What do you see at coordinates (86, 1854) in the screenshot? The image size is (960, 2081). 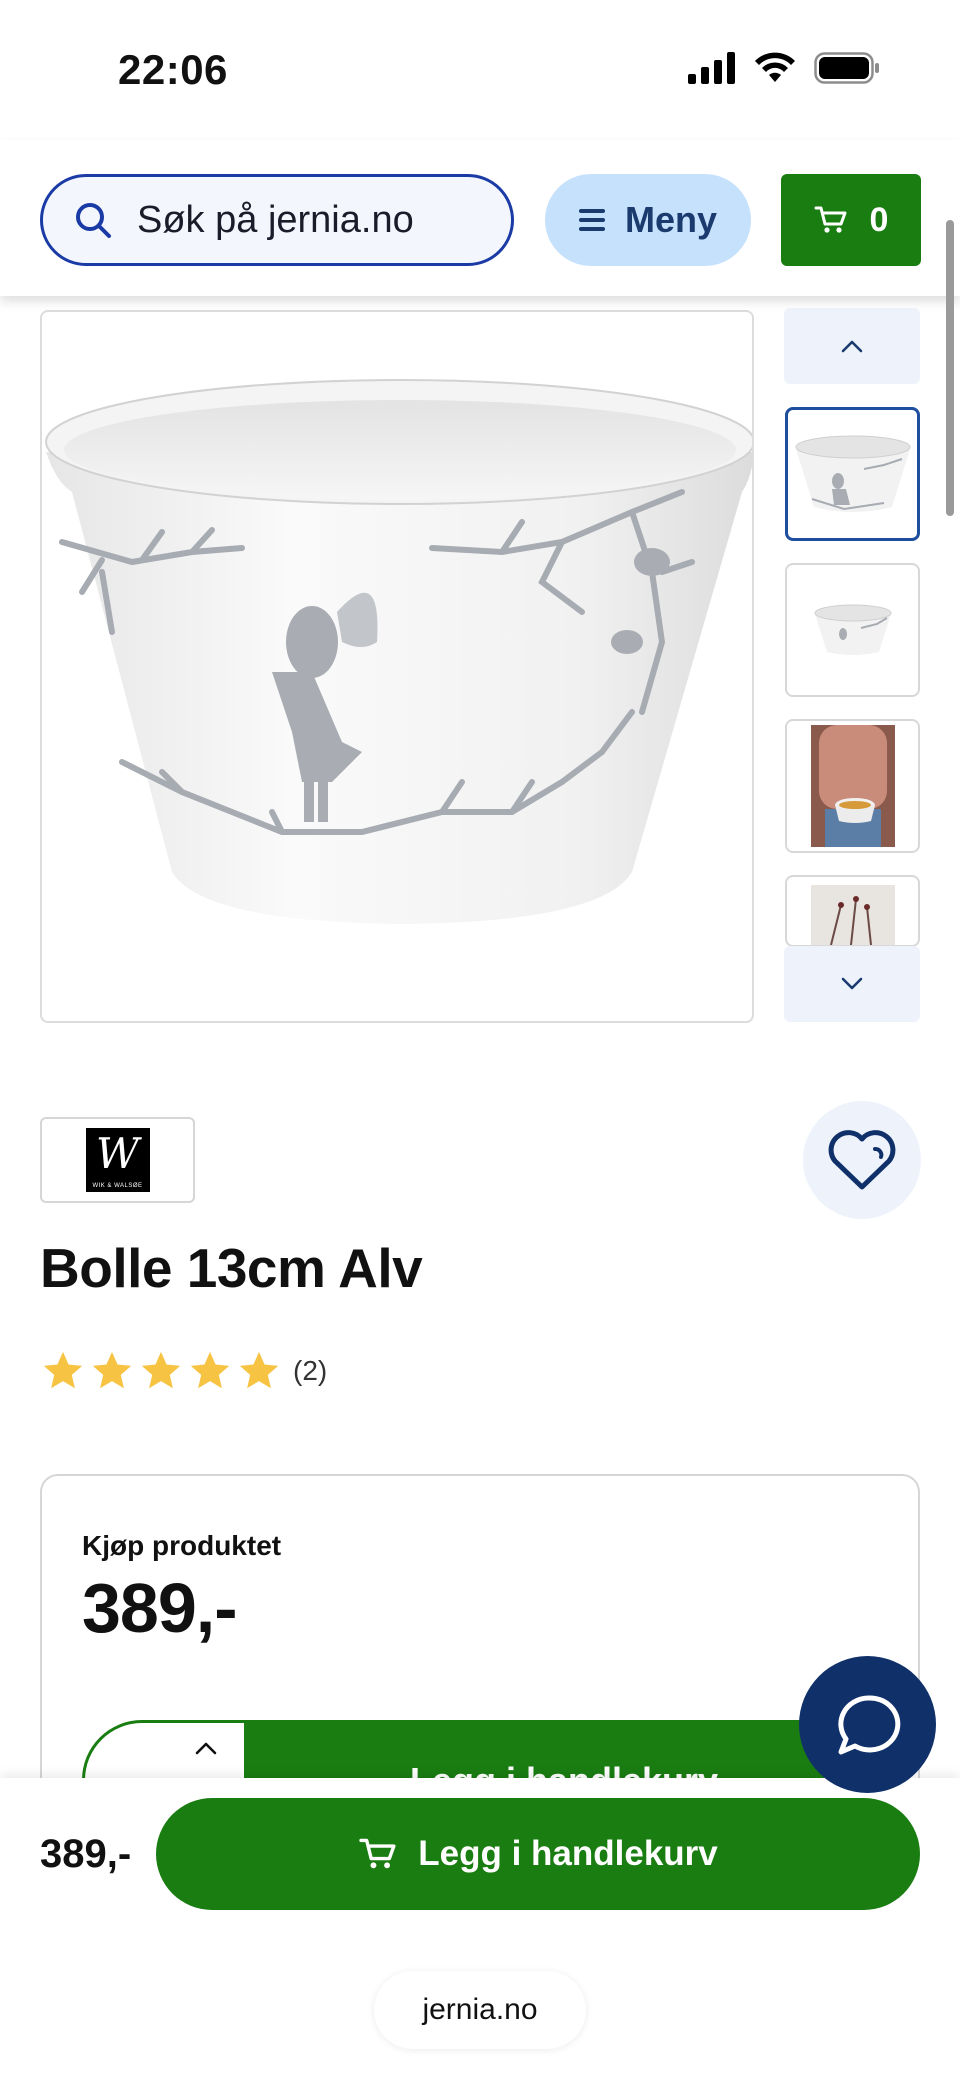 I see `sticky-price: 389,-` at bounding box center [86, 1854].